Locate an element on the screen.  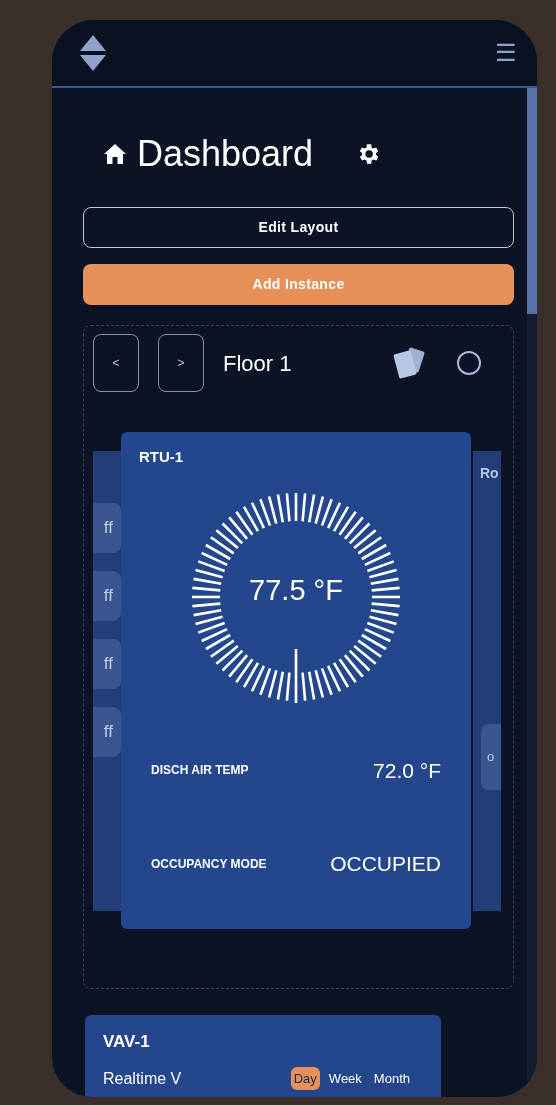
point-label: OCCUPANCY MODE is located at coordinates (209, 864).